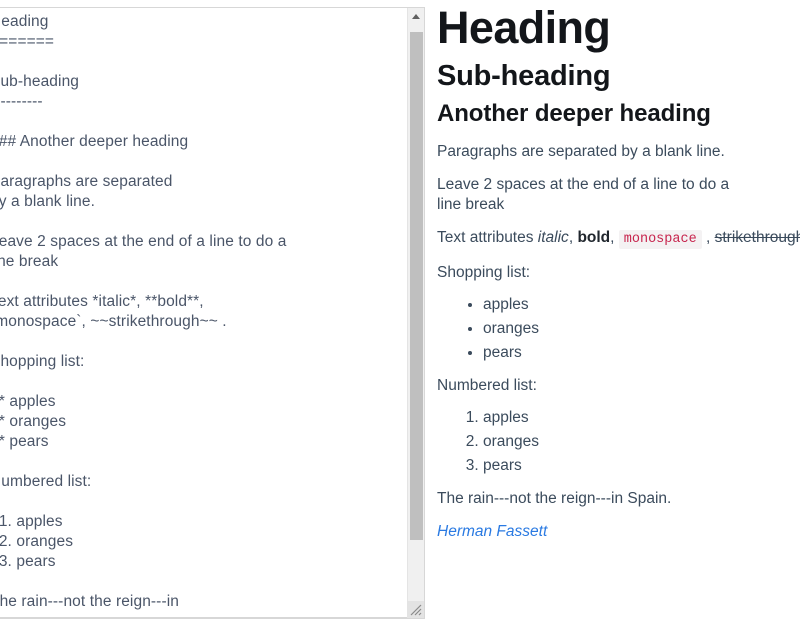 The image size is (800, 632). What do you see at coordinates (757, 237) in the screenshot?
I see `text-attributes-strikethrough: strikethrough` at bounding box center [757, 237].